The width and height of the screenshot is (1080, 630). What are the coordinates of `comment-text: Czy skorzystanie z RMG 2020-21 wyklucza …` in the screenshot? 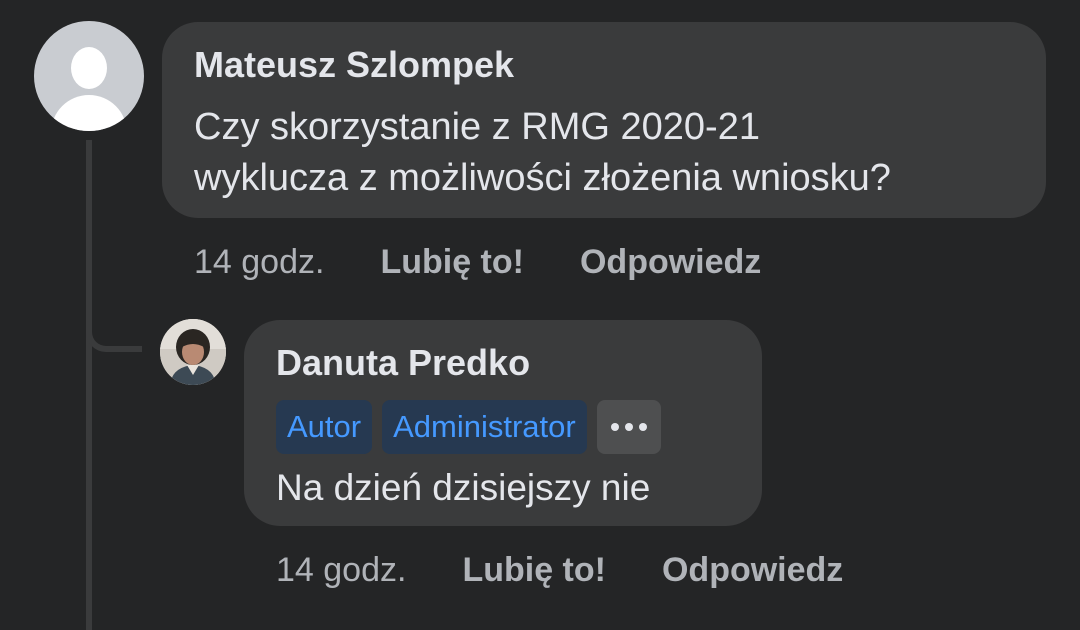 It's located at (620, 153).